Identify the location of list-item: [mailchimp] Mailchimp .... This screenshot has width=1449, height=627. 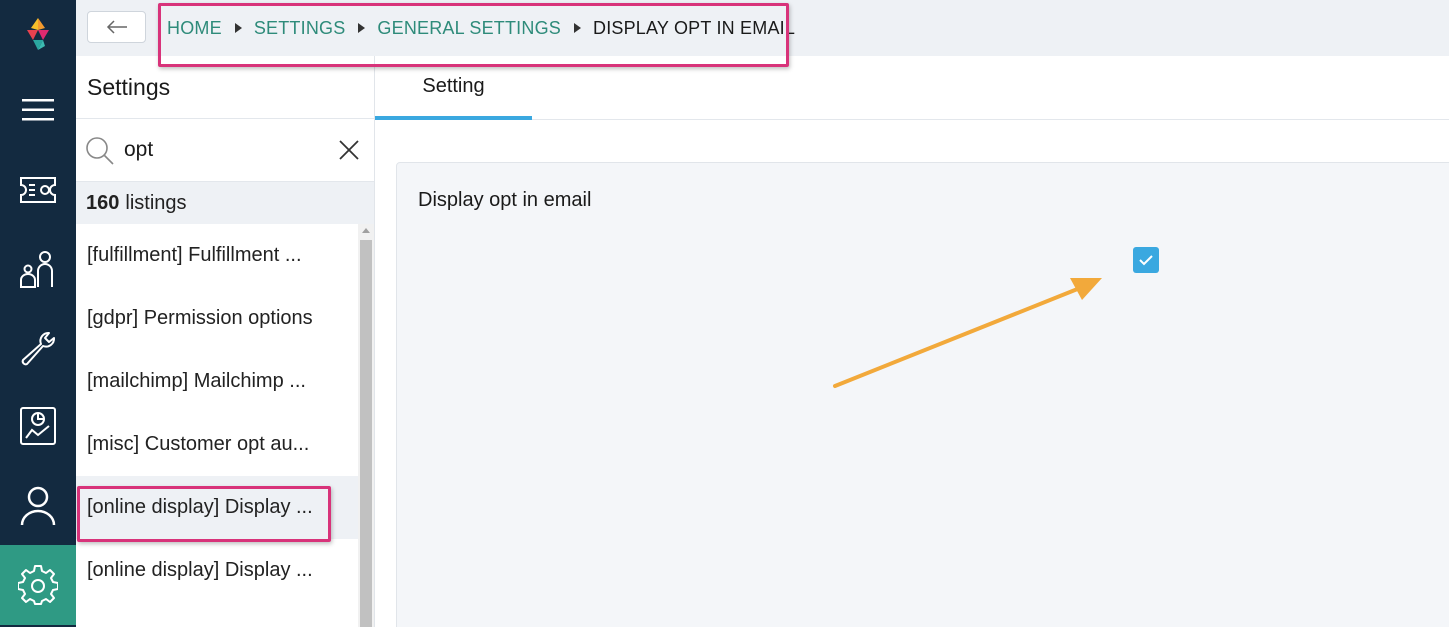
(217, 381).